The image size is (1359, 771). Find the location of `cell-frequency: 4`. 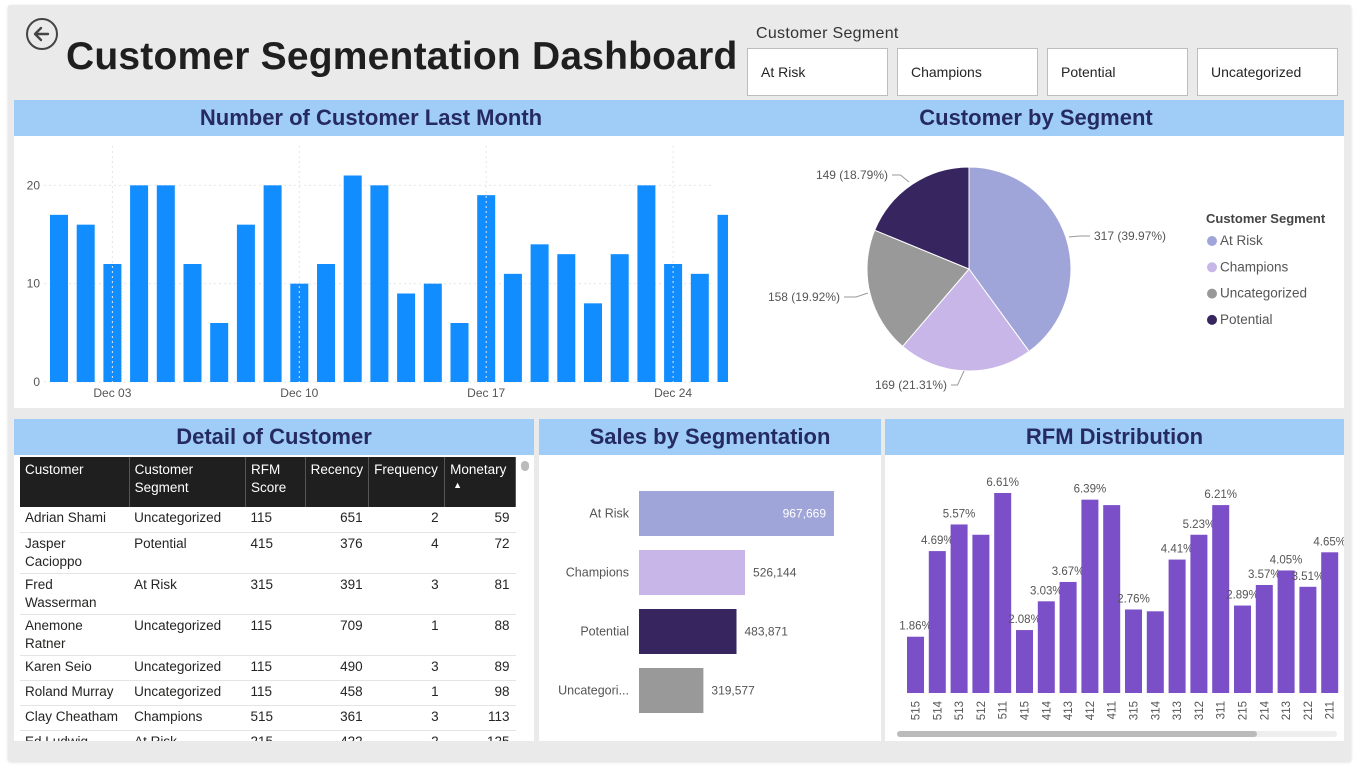

cell-frequency: 4 is located at coordinates (406, 553).